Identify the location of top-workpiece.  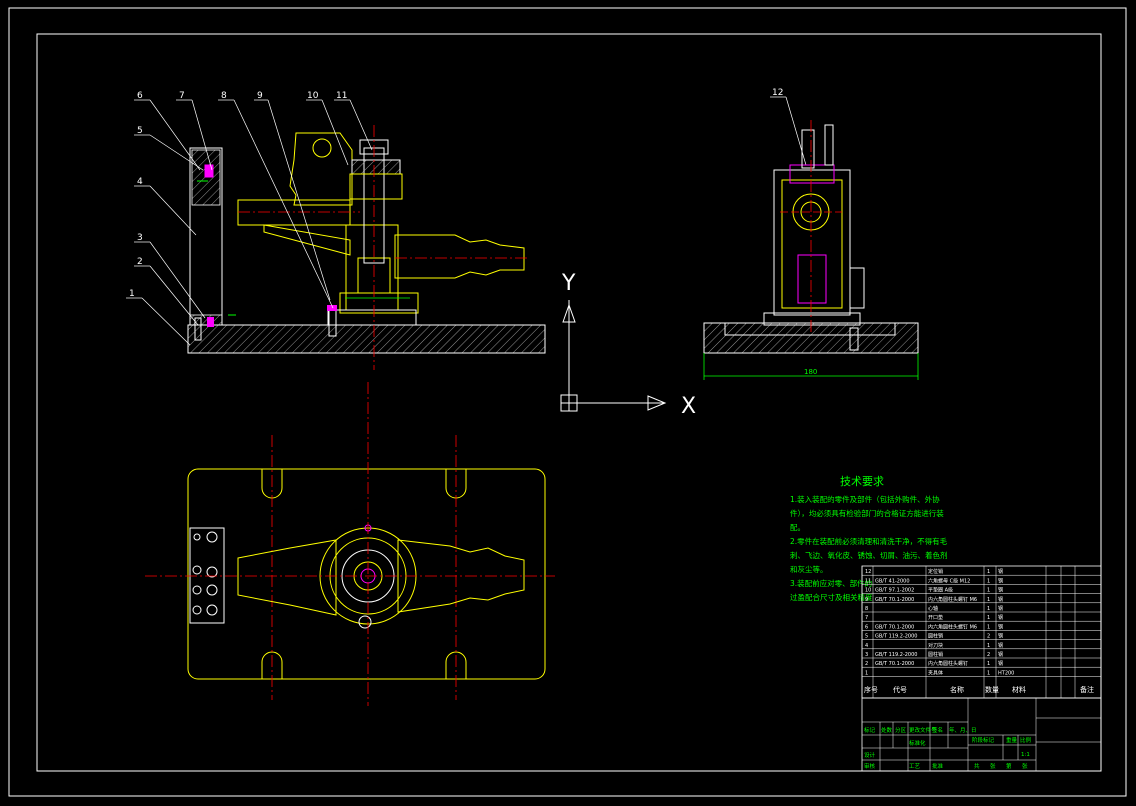
(381, 577).